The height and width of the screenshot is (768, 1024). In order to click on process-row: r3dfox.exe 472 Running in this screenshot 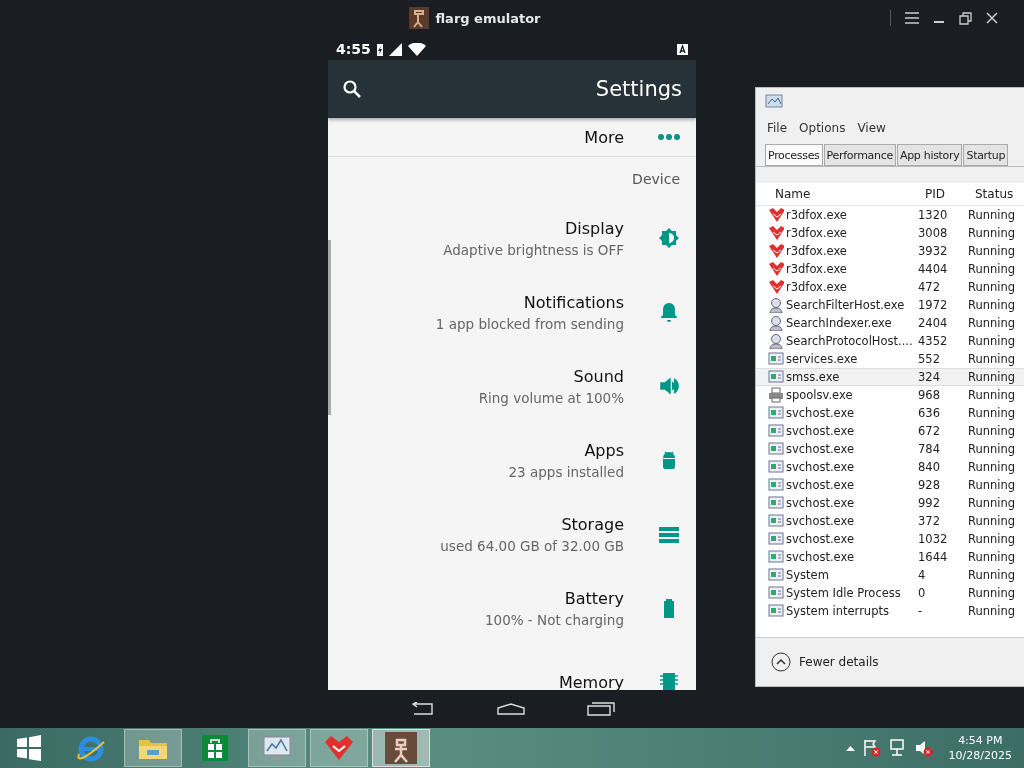, I will do `click(890, 287)`.